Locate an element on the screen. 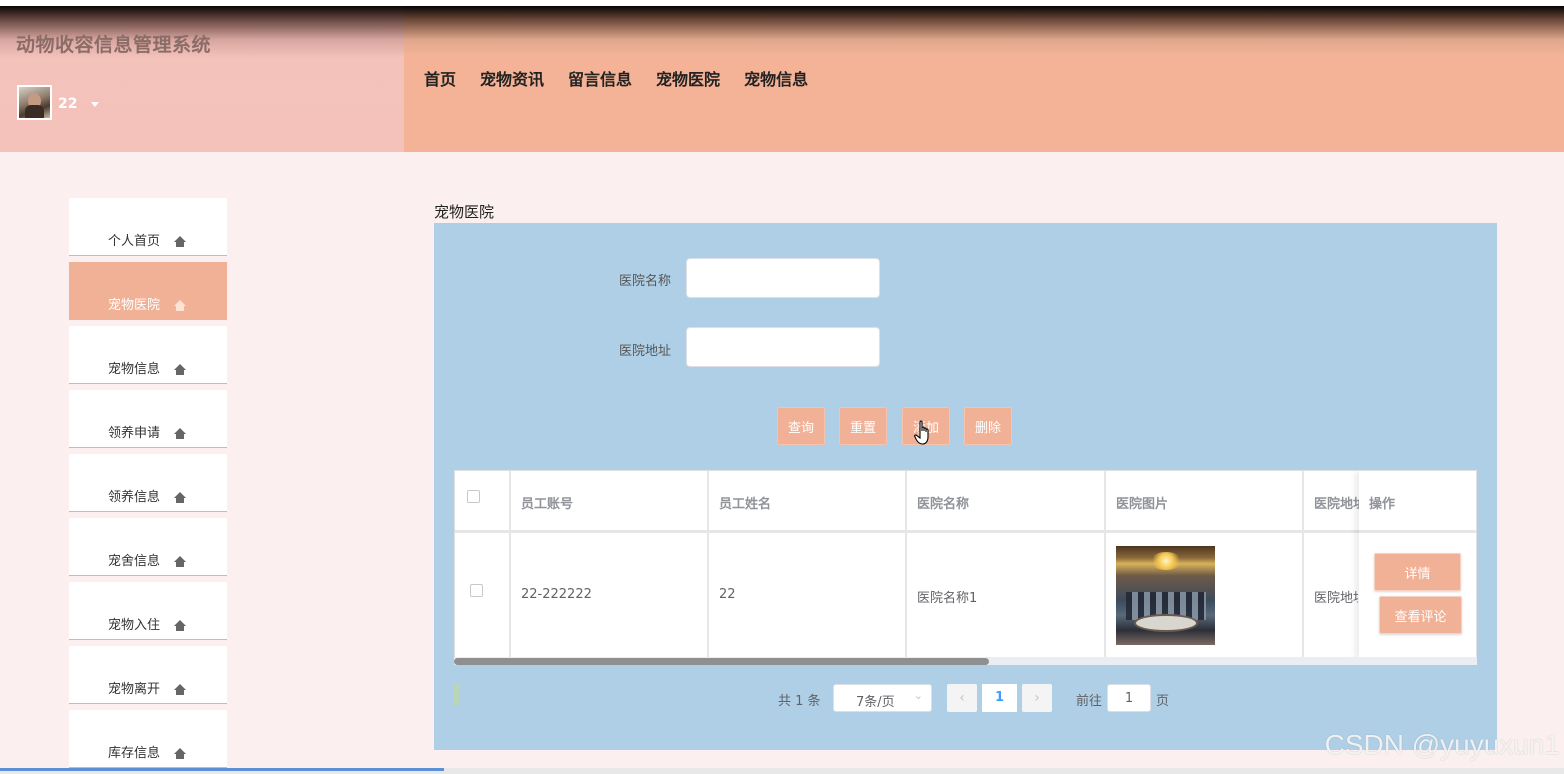 Image resolution: width=1564 pixels, height=774 pixels. nav-pet-hospital: 宠物医院 is located at coordinates (688, 78).